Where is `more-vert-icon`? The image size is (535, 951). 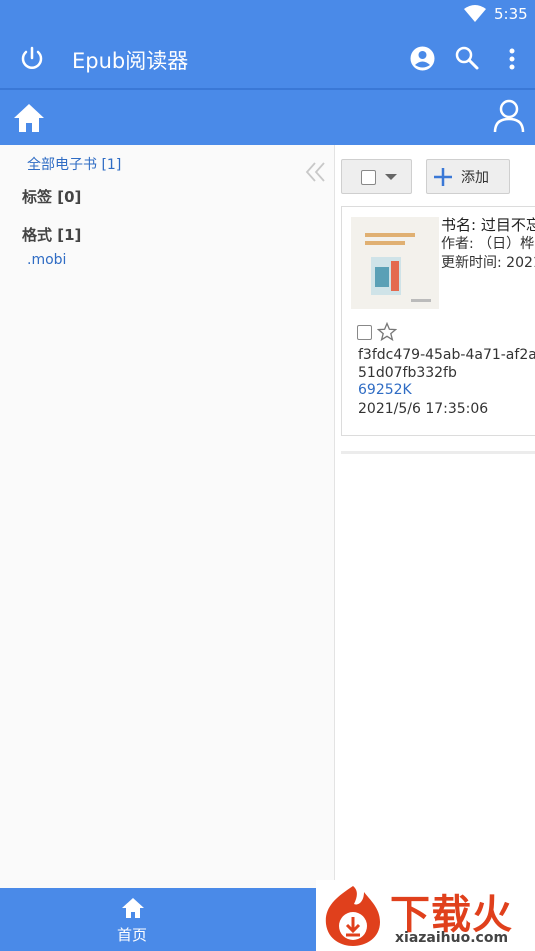
more-vert-icon is located at coordinates (512, 59).